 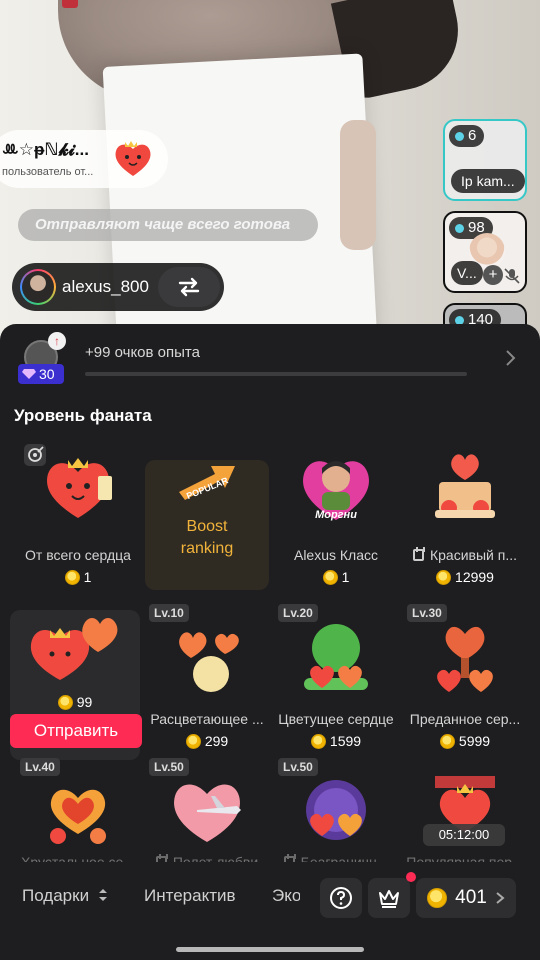 I want to click on help-button, so click(x=341, y=898).